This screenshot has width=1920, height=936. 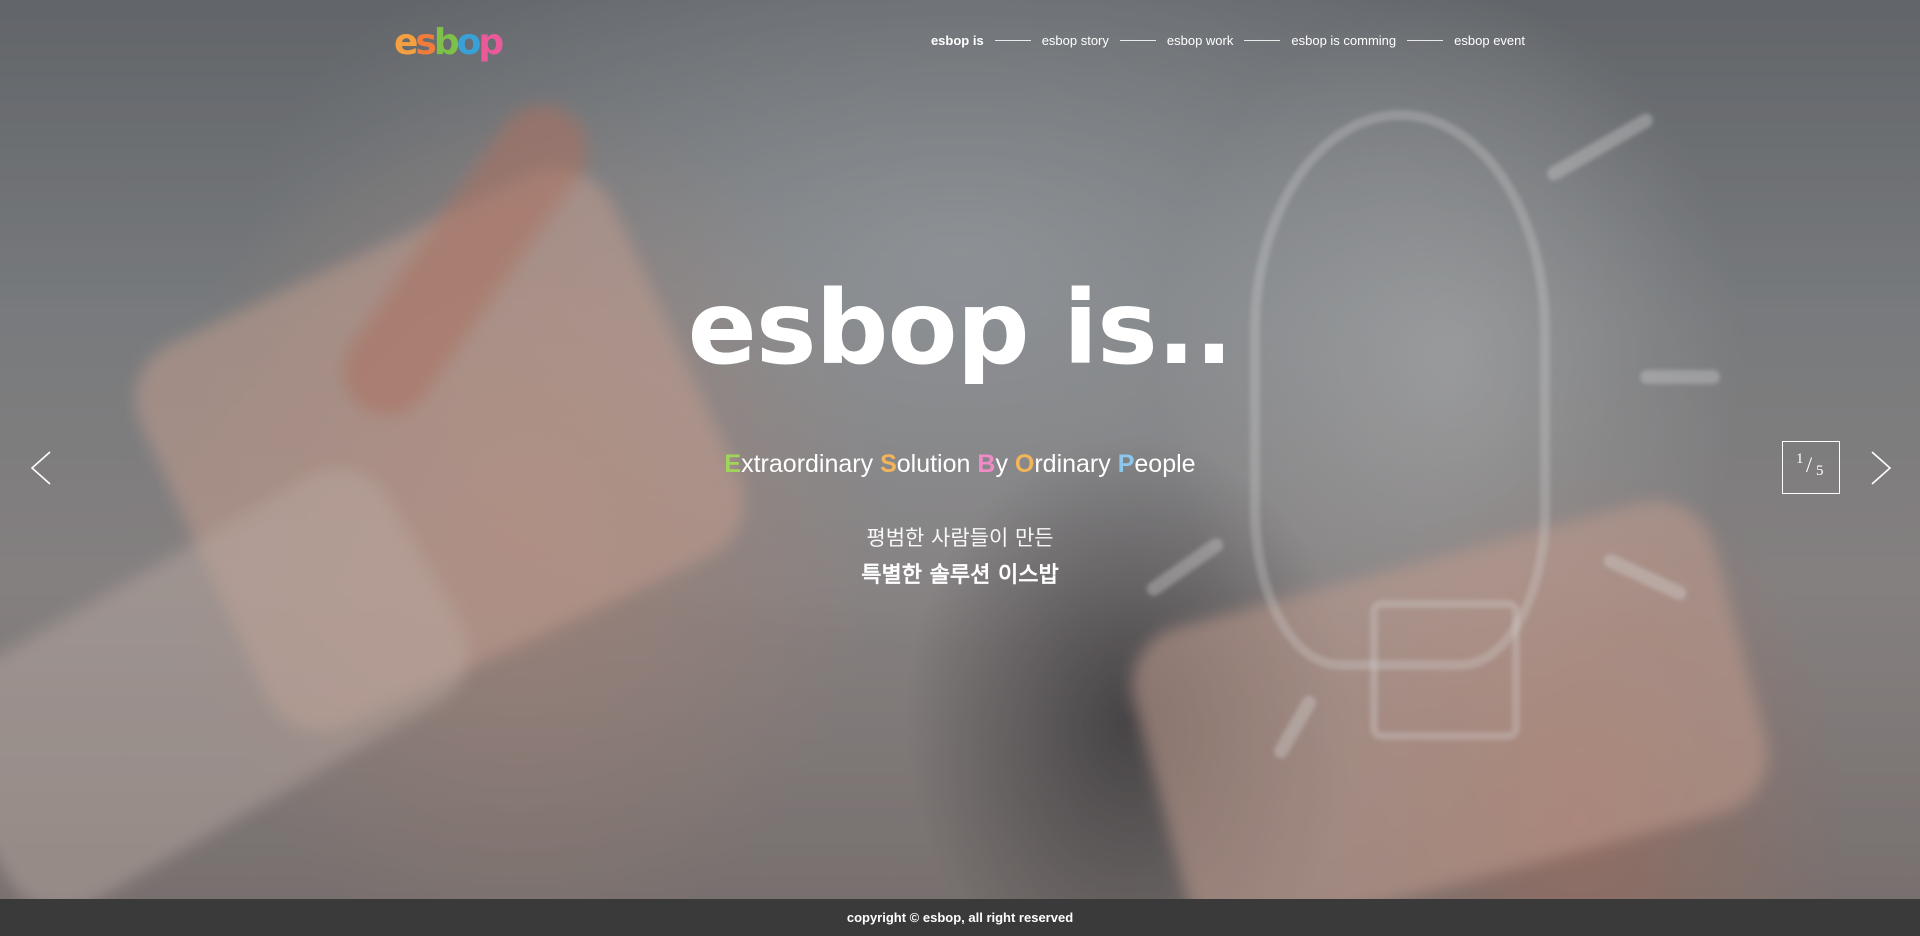 What do you see at coordinates (1489, 40) in the screenshot?
I see `nav-item-esbop-event: esbop event` at bounding box center [1489, 40].